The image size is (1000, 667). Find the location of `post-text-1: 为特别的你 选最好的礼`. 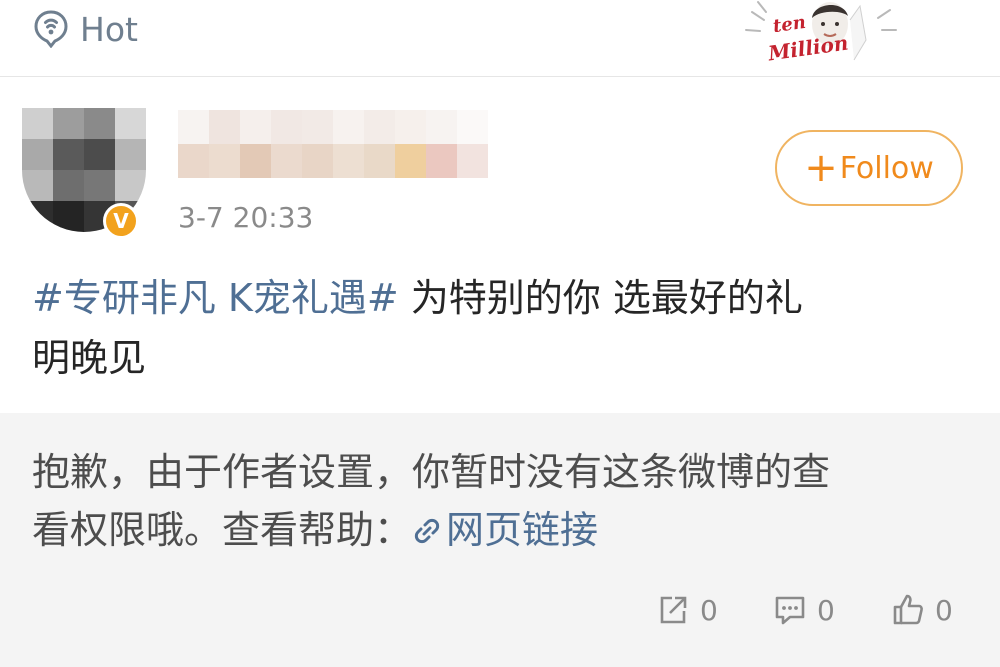

post-text-1: 为特别的你 选最好的礼 is located at coordinates (600, 298).